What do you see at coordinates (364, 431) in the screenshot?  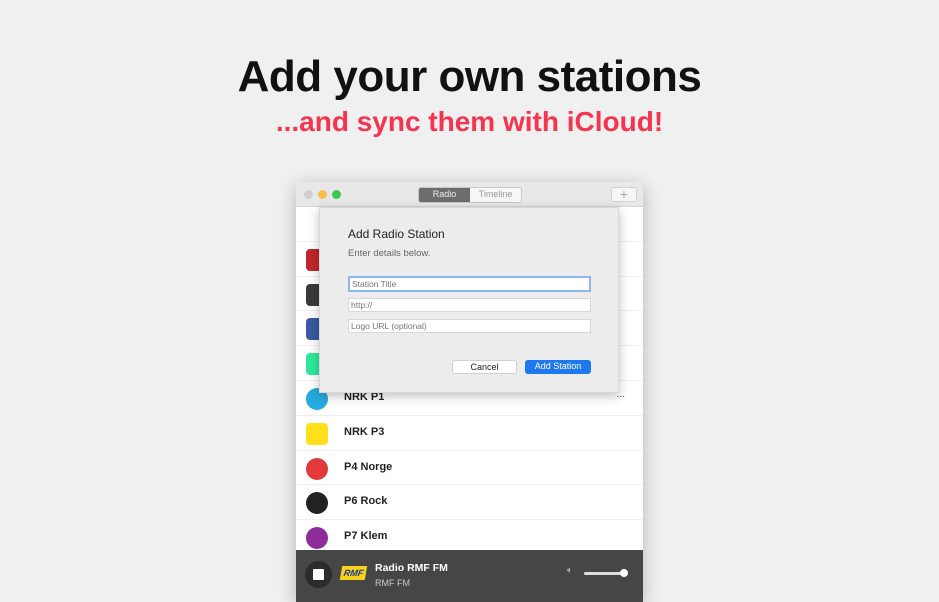 I see `station-name: NRK P3` at bounding box center [364, 431].